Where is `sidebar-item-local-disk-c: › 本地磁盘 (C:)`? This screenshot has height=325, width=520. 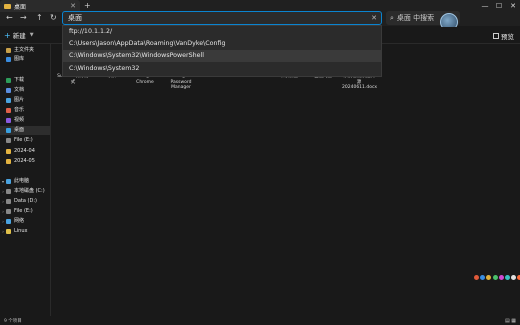 sidebar-item-local-disk-c: › 本地磁盘 (C:) is located at coordinates (25, 191).